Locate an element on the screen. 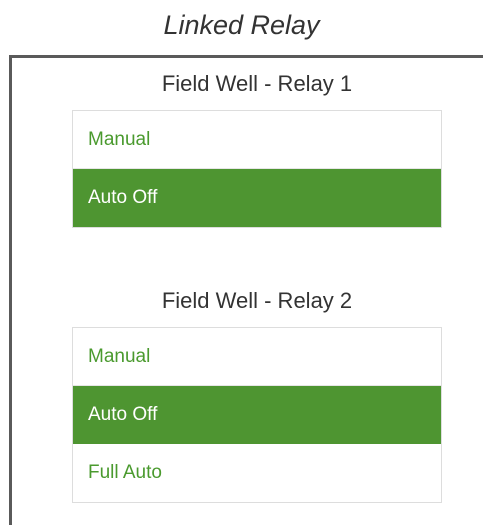  relay-2-option-full-auto: Full Auto is located at coordinates (257, 473).